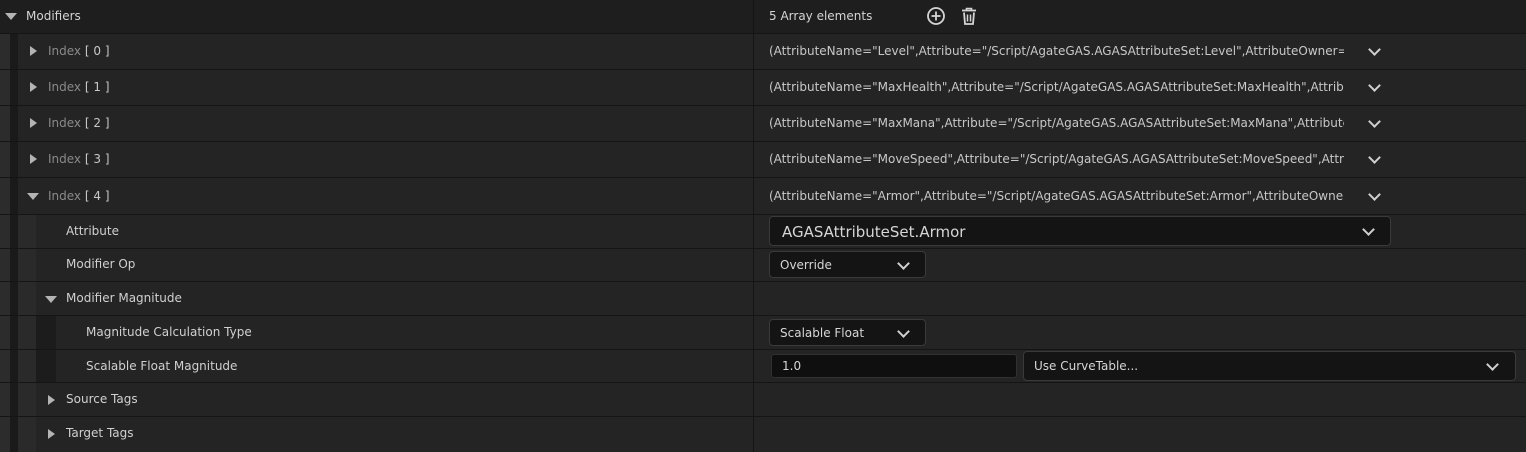 The width and height of the screenshot is (1526, 452). Describe the element at coordinates (1139, 298) in the screenshot. I see `modifier-magnitude-value-cell` at that location.